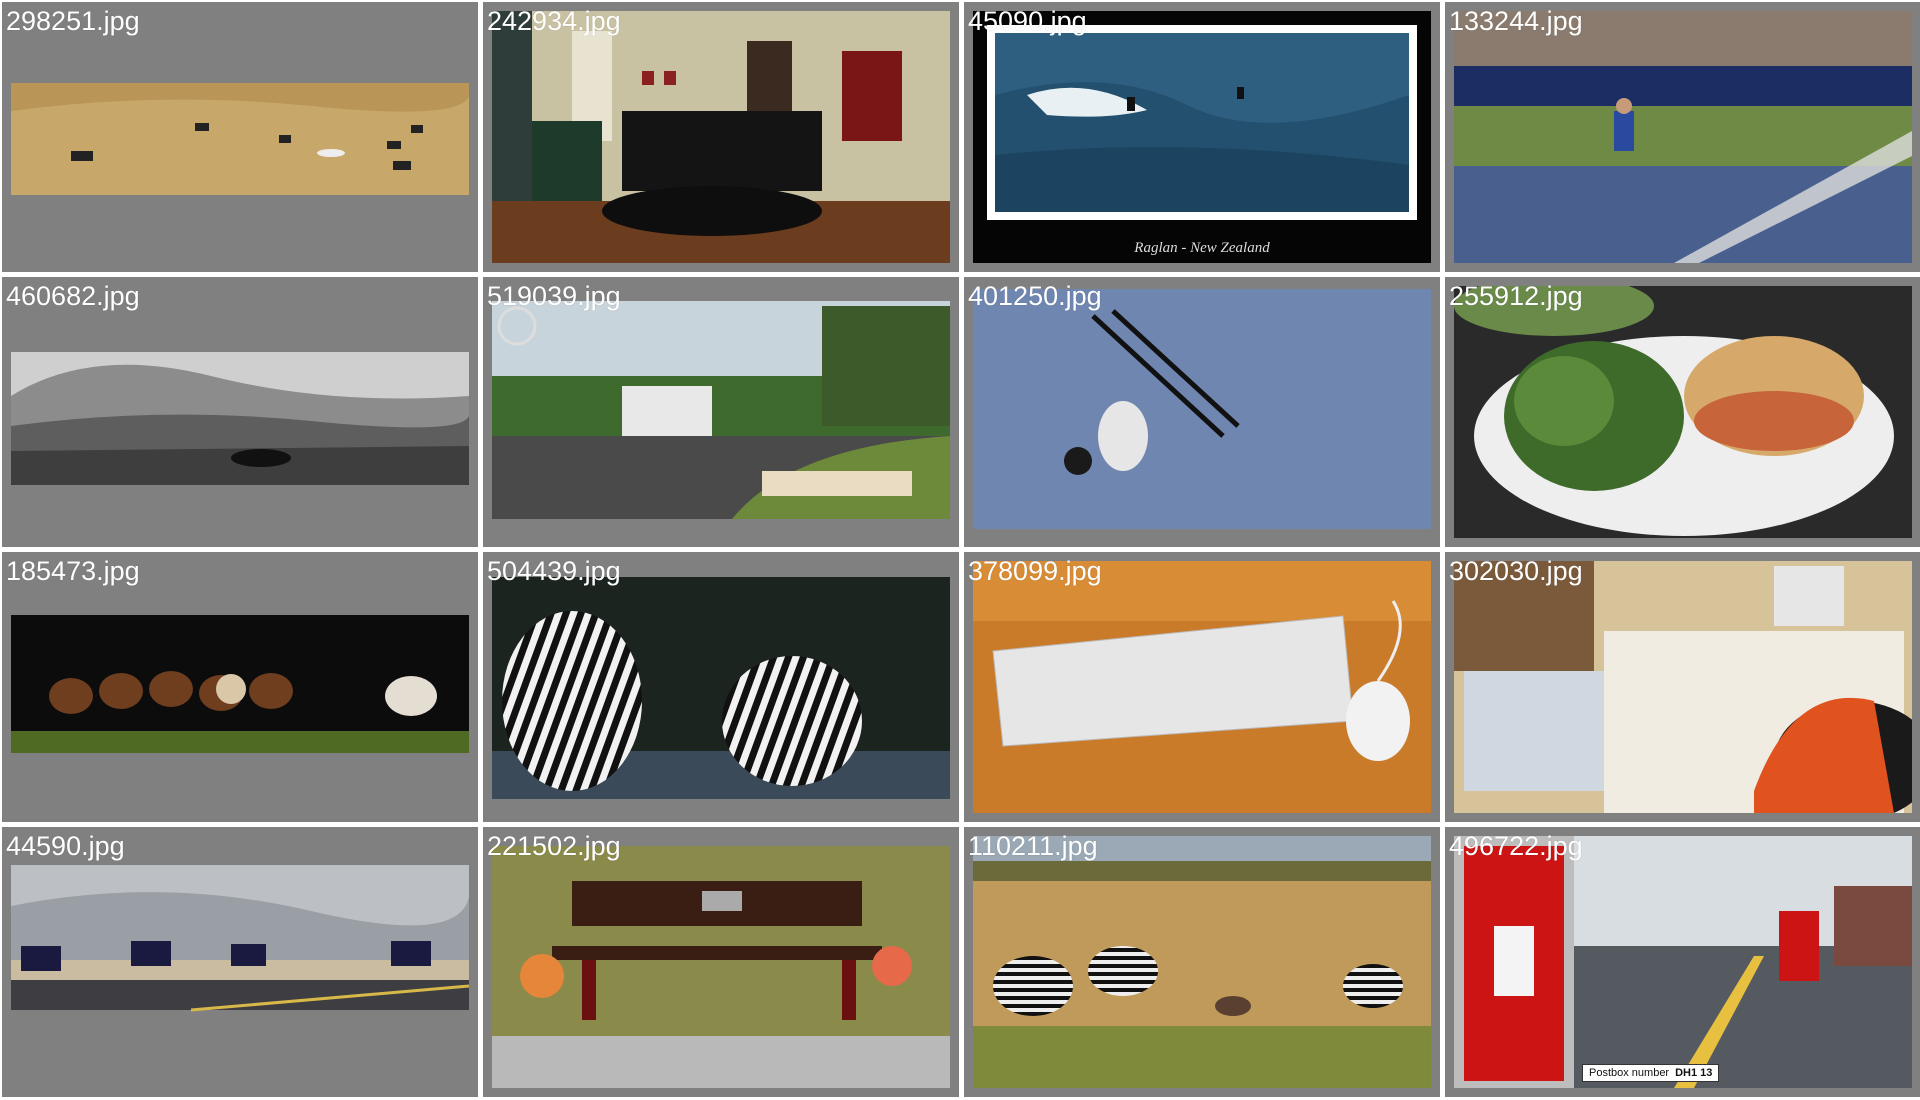  I want to click on thumbnail-zebras-savanna, so click(1202, 962).